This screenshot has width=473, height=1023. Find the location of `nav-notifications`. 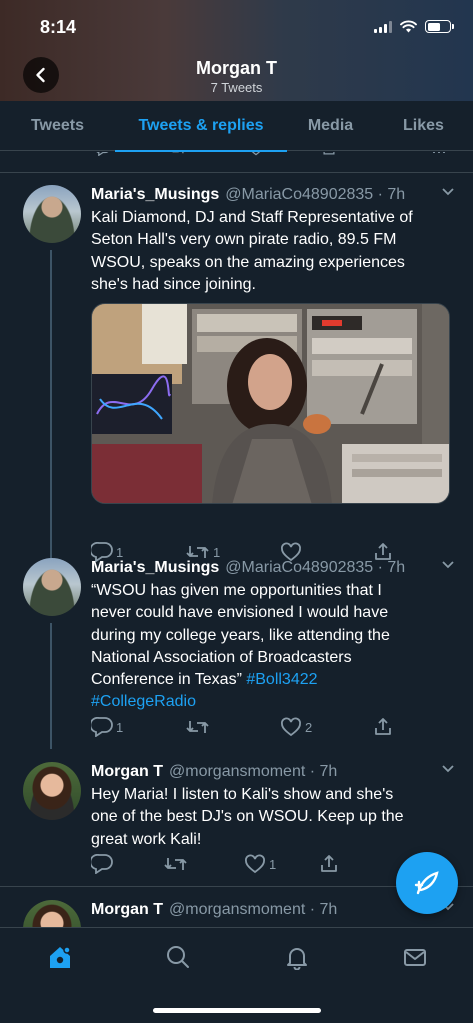

nav-notifications is located at coordinates (297, 957).